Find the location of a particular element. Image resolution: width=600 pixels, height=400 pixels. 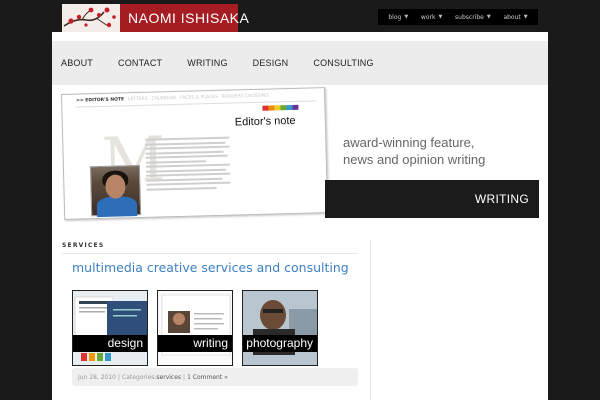

topnav-label: blog is located at coordinates (395, 17).